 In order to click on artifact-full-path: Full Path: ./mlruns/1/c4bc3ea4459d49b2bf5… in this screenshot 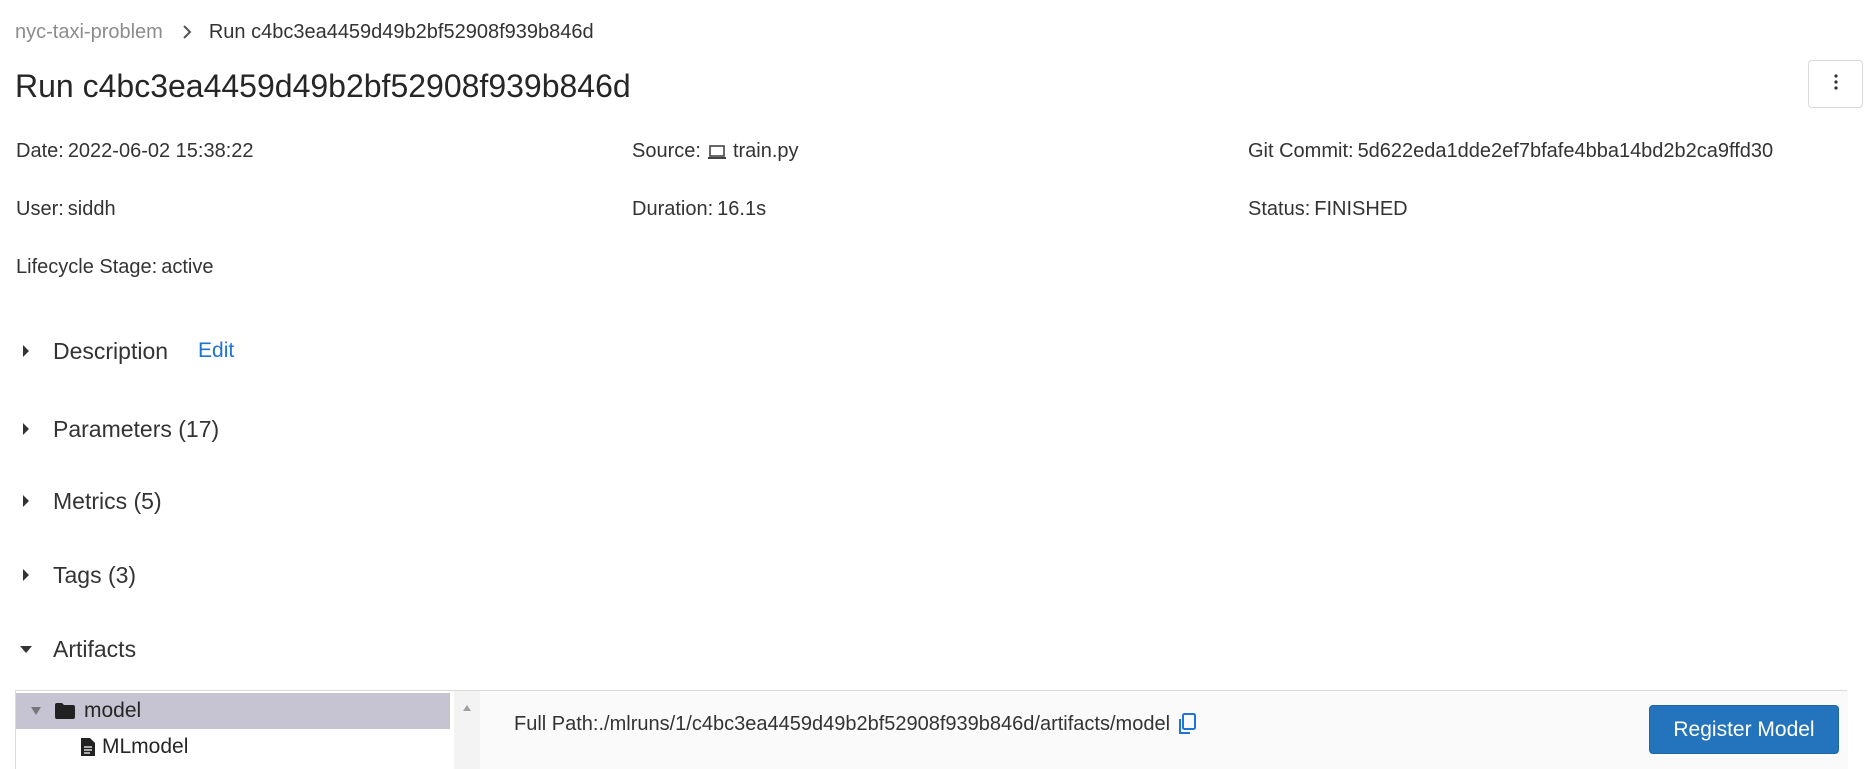, I will do `click(855, 724)`.